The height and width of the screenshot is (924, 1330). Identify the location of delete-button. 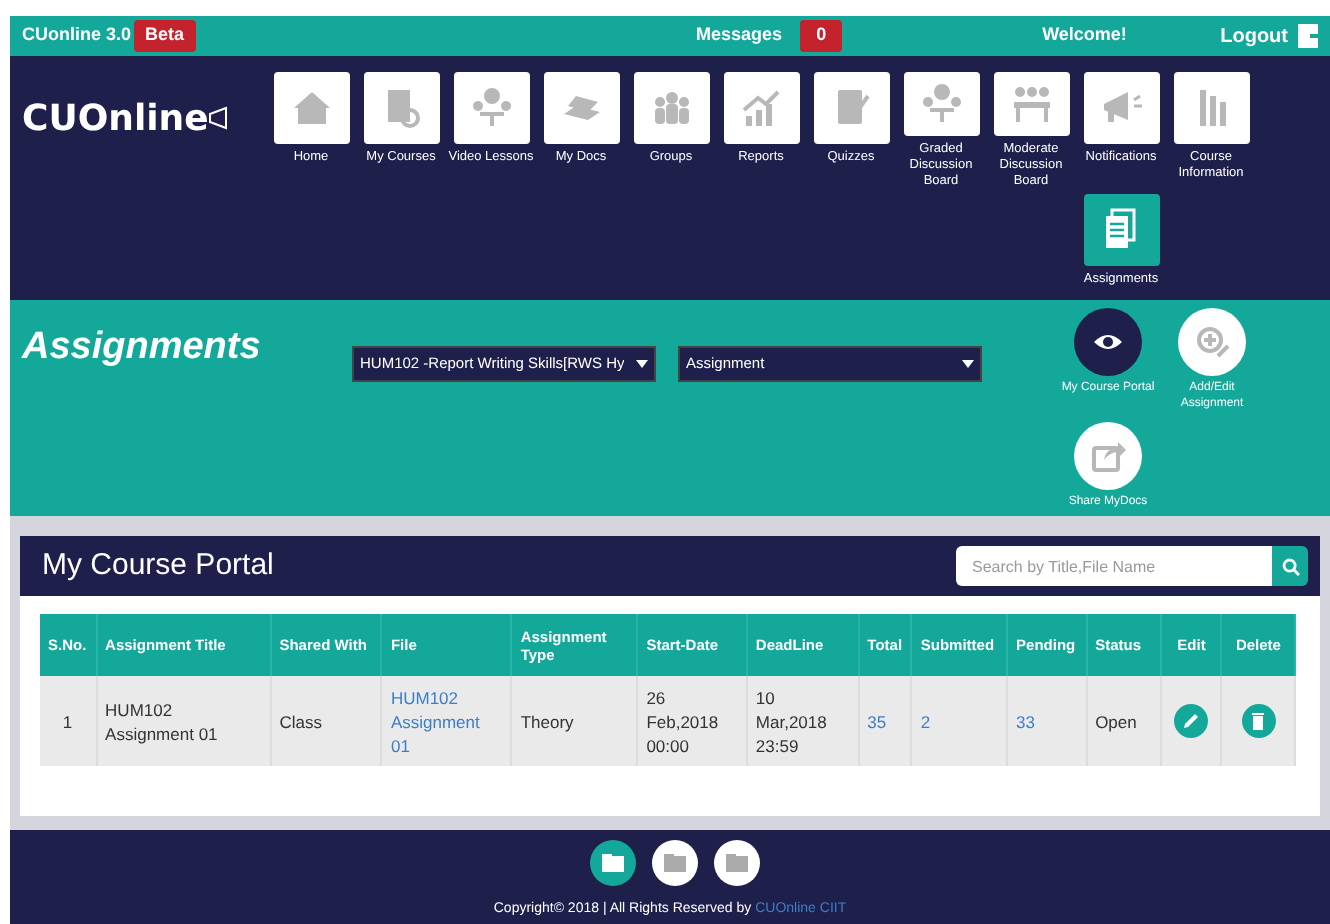
(1258, 721).